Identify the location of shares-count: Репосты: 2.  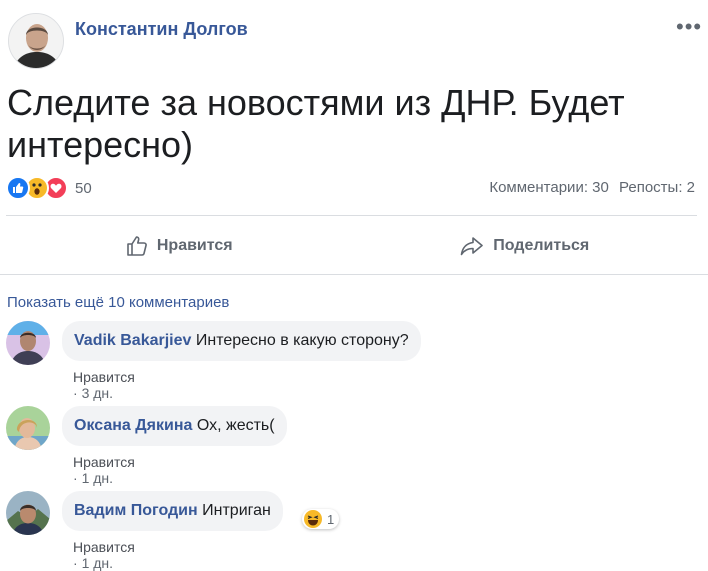
(657, 187).